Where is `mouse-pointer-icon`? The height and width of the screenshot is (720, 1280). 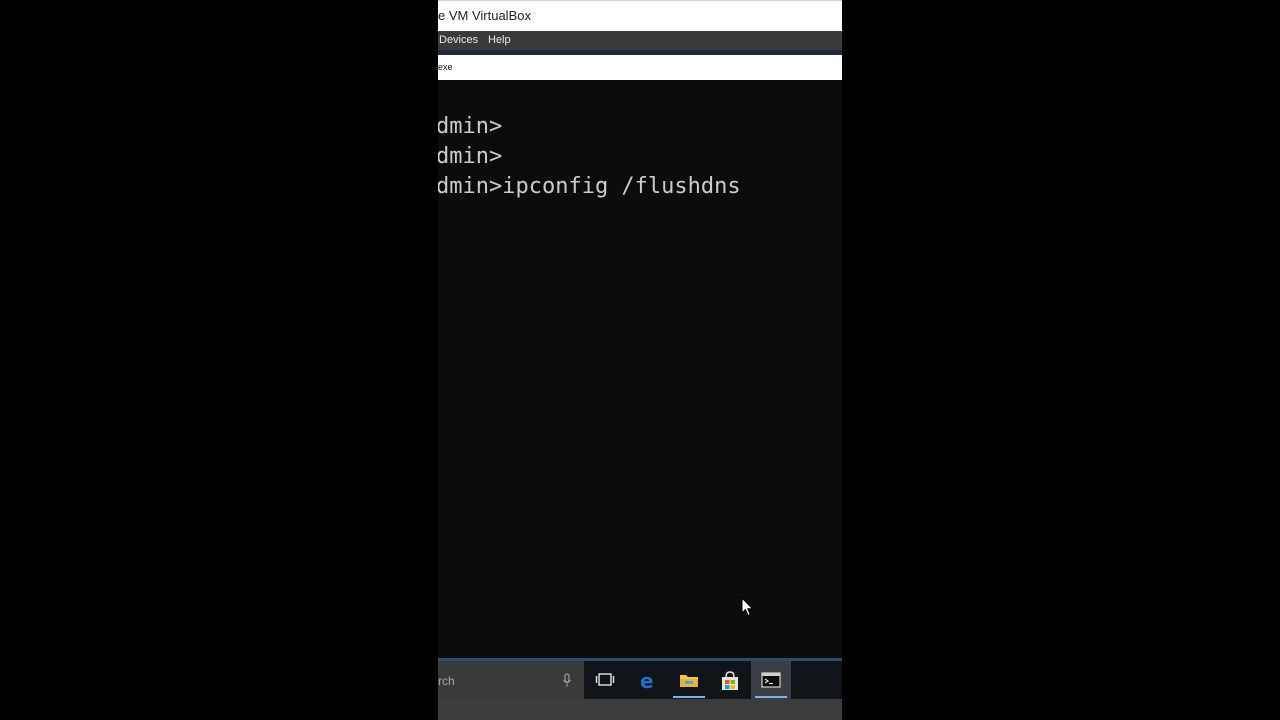
mouse-pointer-icon is located at coordinates (748, 606).